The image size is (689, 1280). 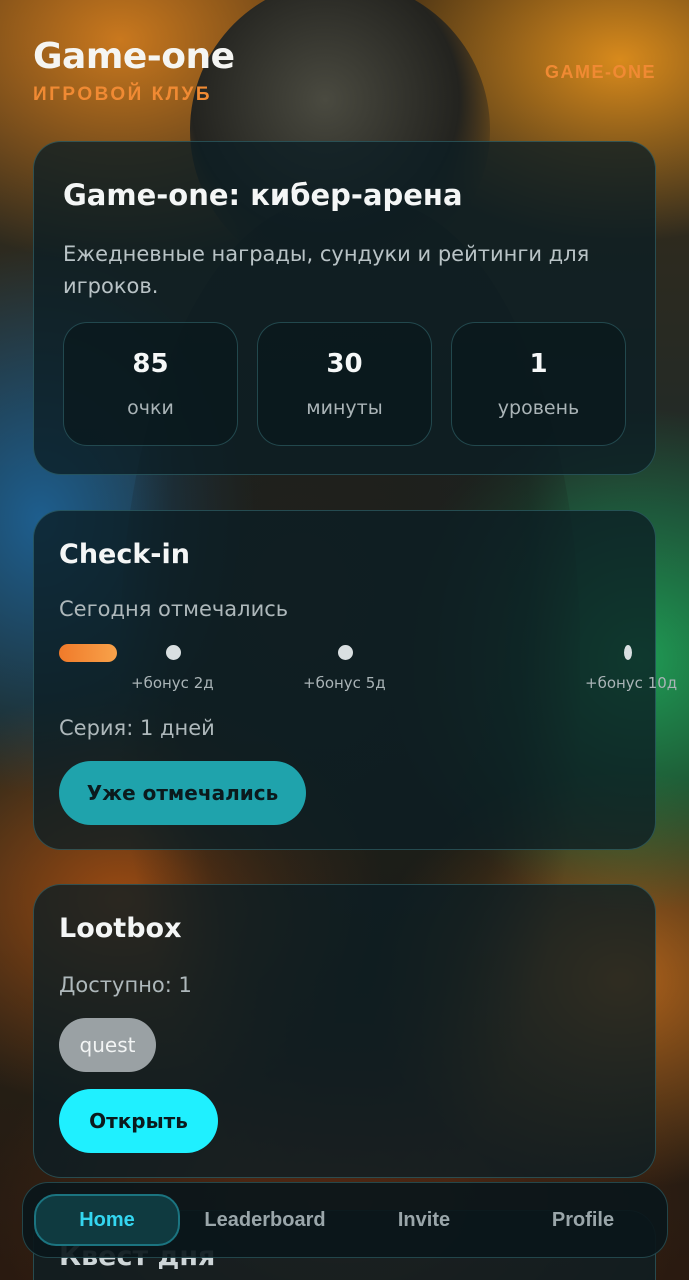 What do you see at coordinates (538, 408) in the screenshot?
I see `stat-label: уровень` at bounding box center [538, 408].